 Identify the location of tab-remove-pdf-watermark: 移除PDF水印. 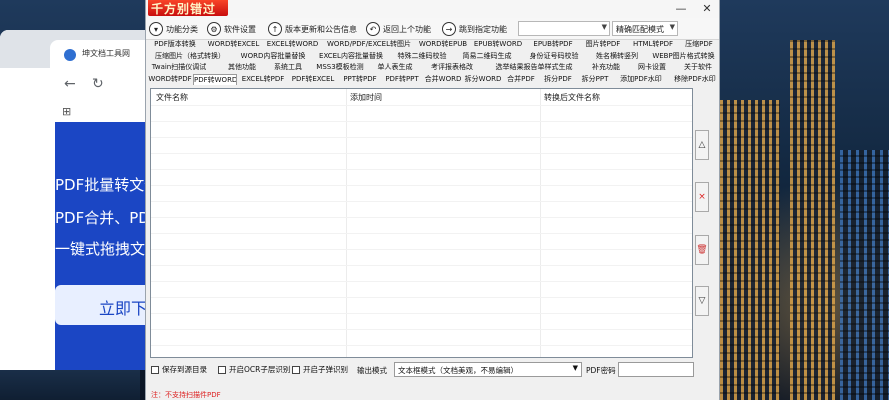
(695, 80).